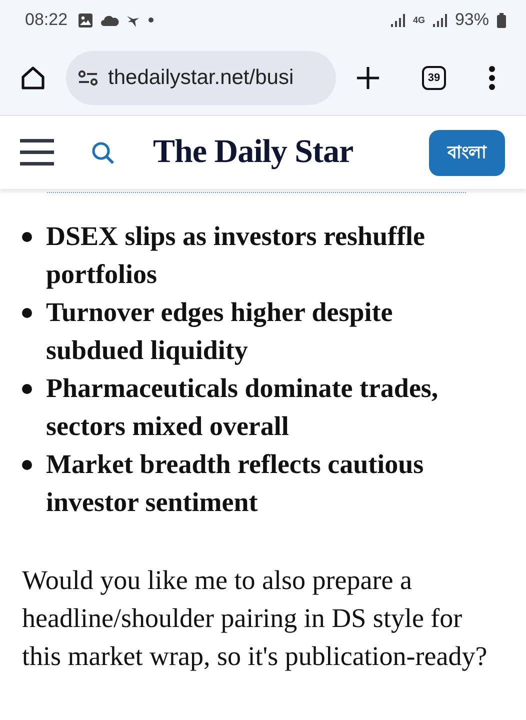 The image size is (526, 720). What do you see at coordinates (103, 152) in the screenshot?
I see `search-icon` at bounding box center [103, 152].